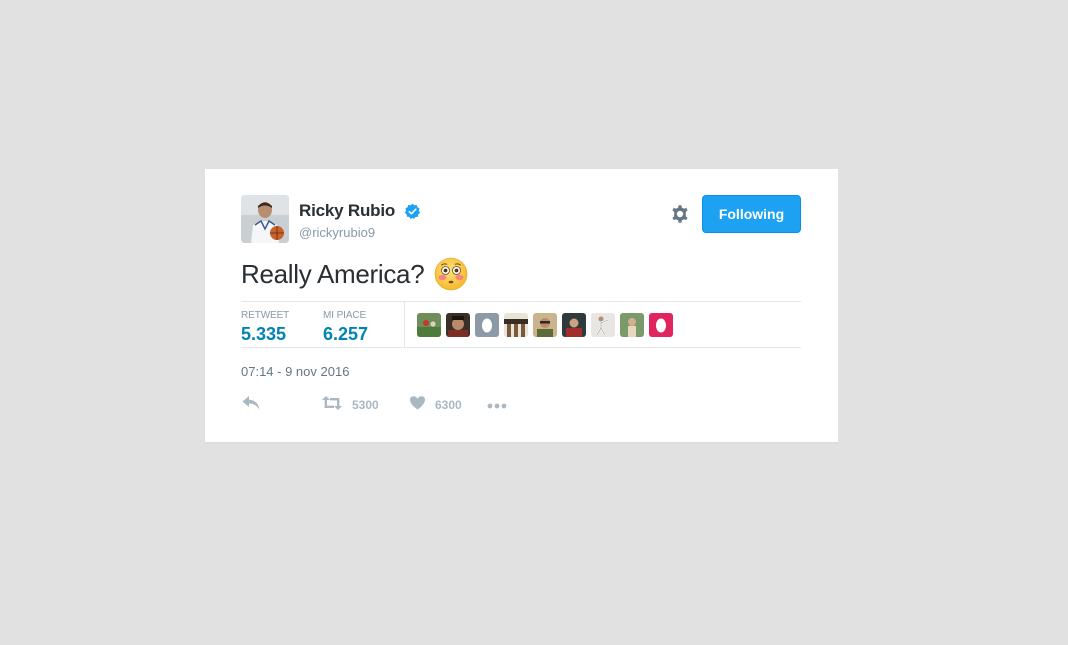 This screenshot has width=1068, height=645. I want to click on retweets-value: 5.335, so click(264, 334).